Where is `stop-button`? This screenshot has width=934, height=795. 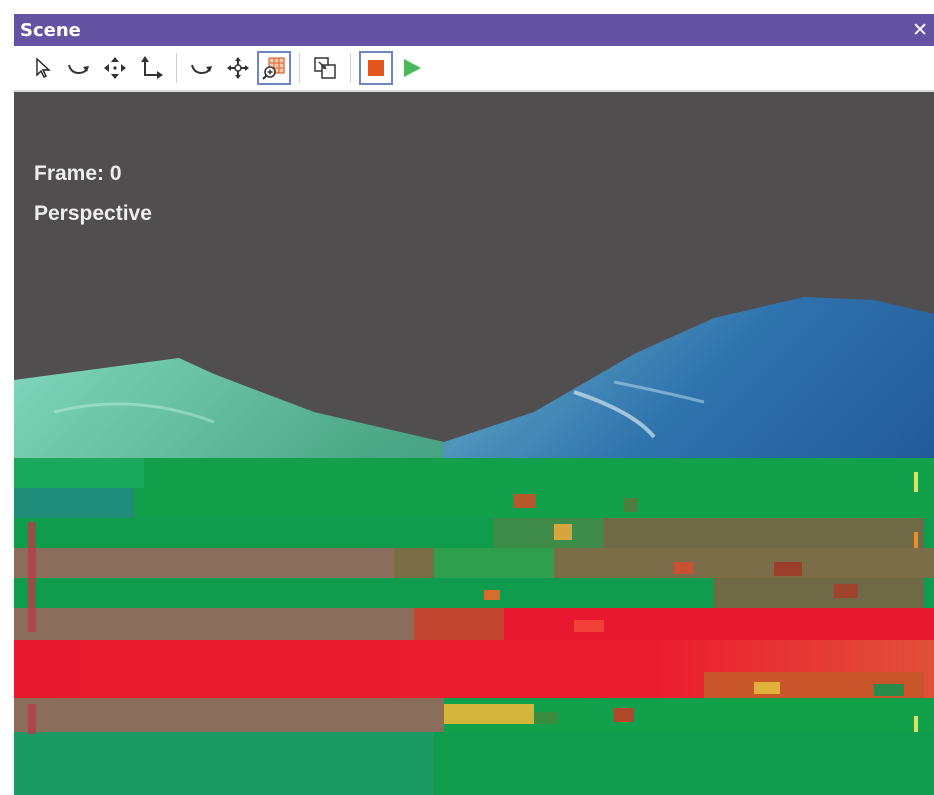 stop-button is located at coordinates (376, 68).